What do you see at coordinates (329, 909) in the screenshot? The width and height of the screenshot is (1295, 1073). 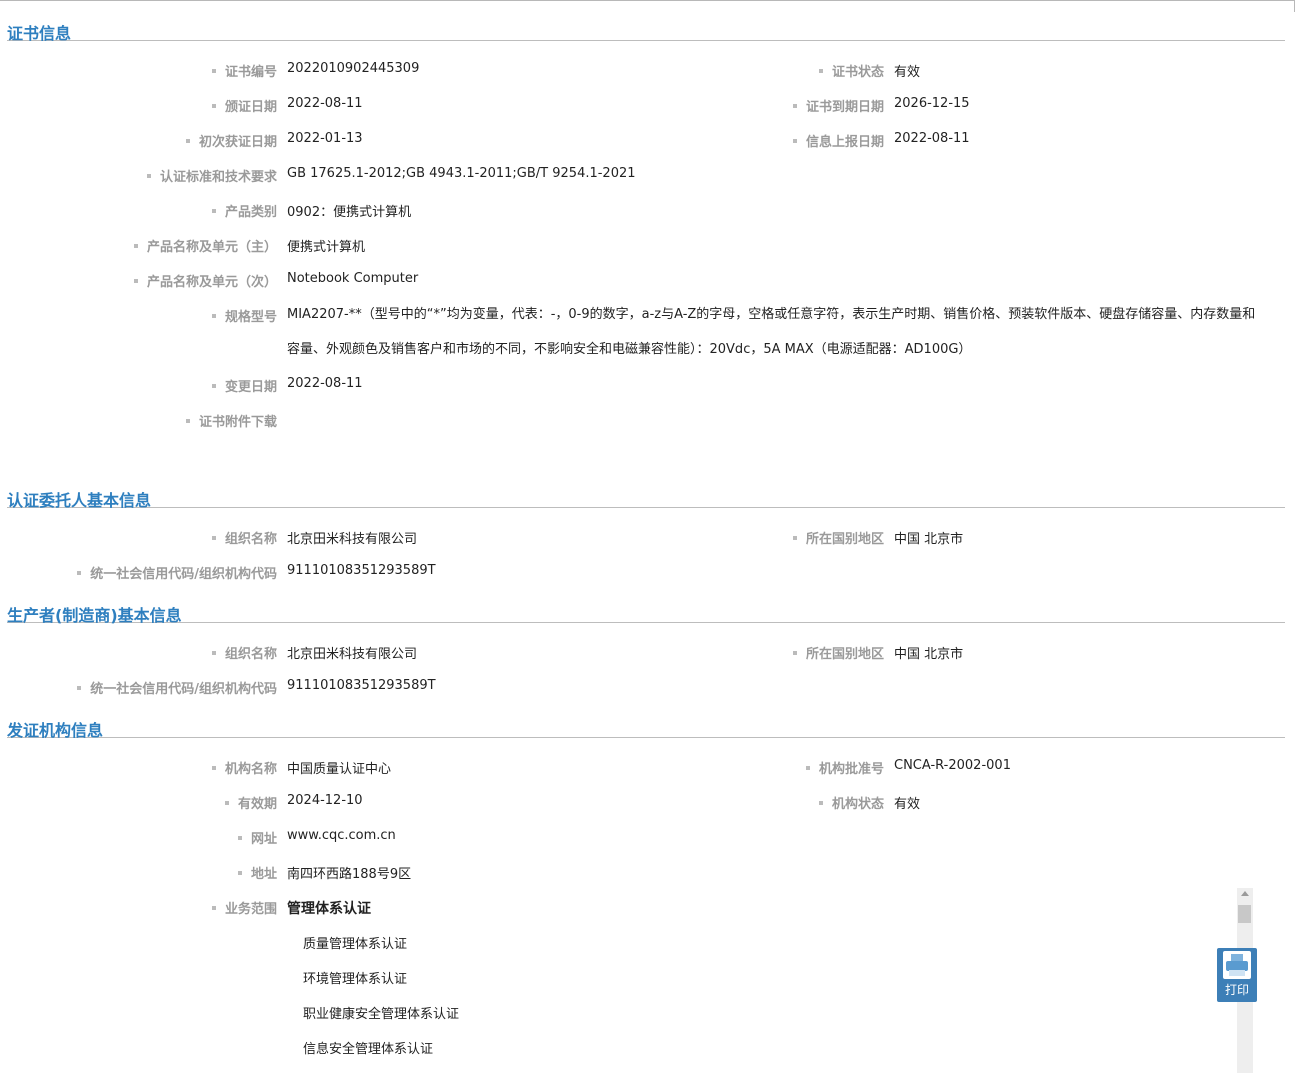 I see `issuer-scope-head: 管理体系认证` at bounding box center [329, 909].